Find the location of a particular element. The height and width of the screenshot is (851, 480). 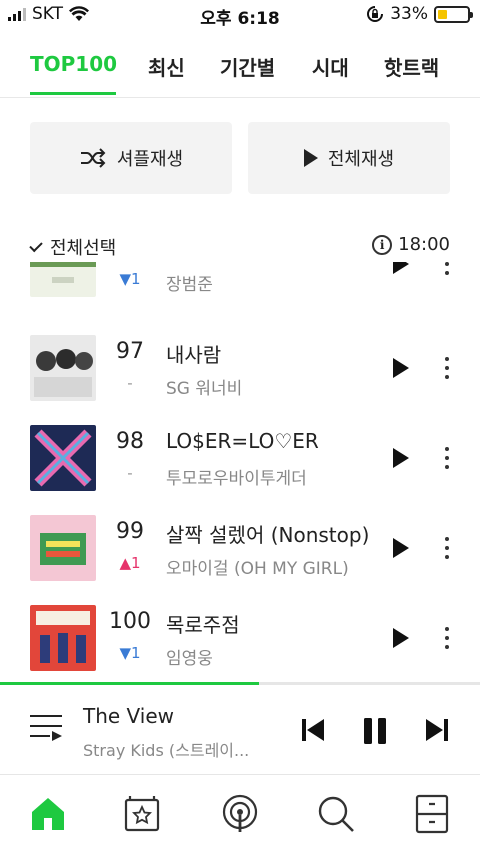

artist-name: 오마이걸 (OH MY GIRL) is located at coordinates (257, 569).